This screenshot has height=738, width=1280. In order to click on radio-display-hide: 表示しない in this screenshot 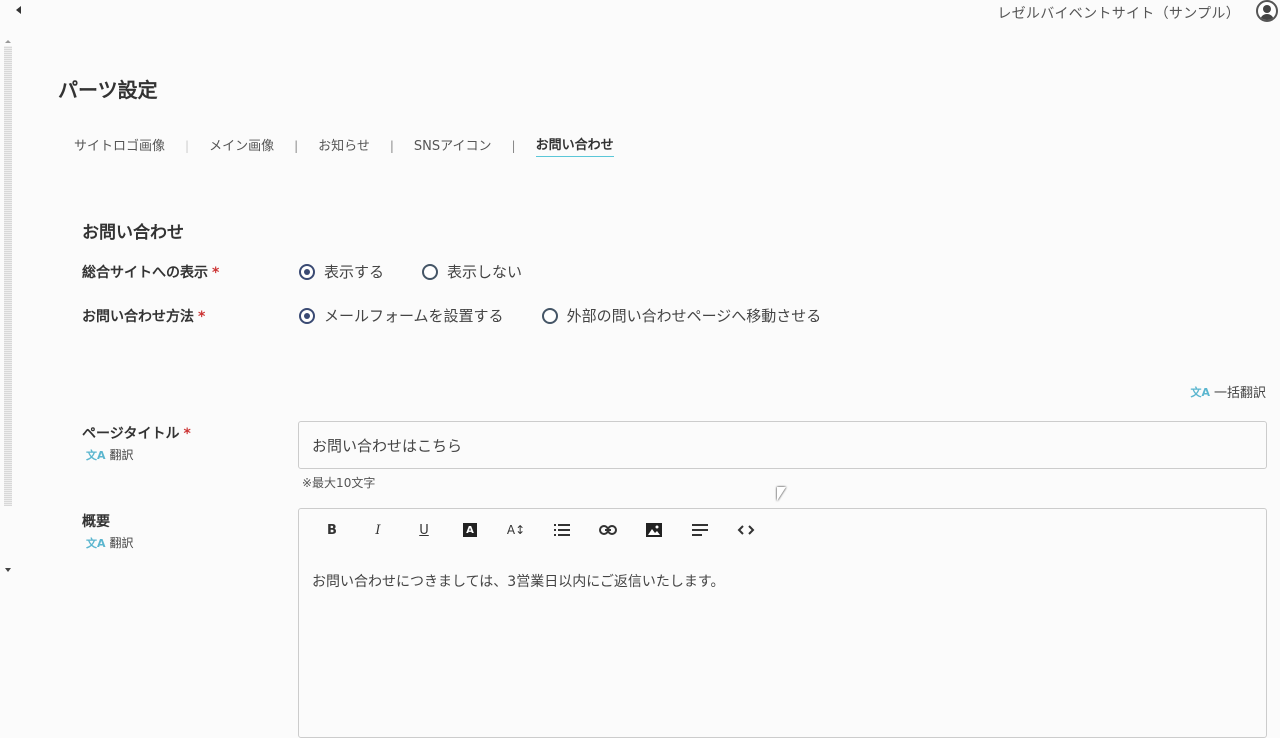, I will do `click(472, 271)`.